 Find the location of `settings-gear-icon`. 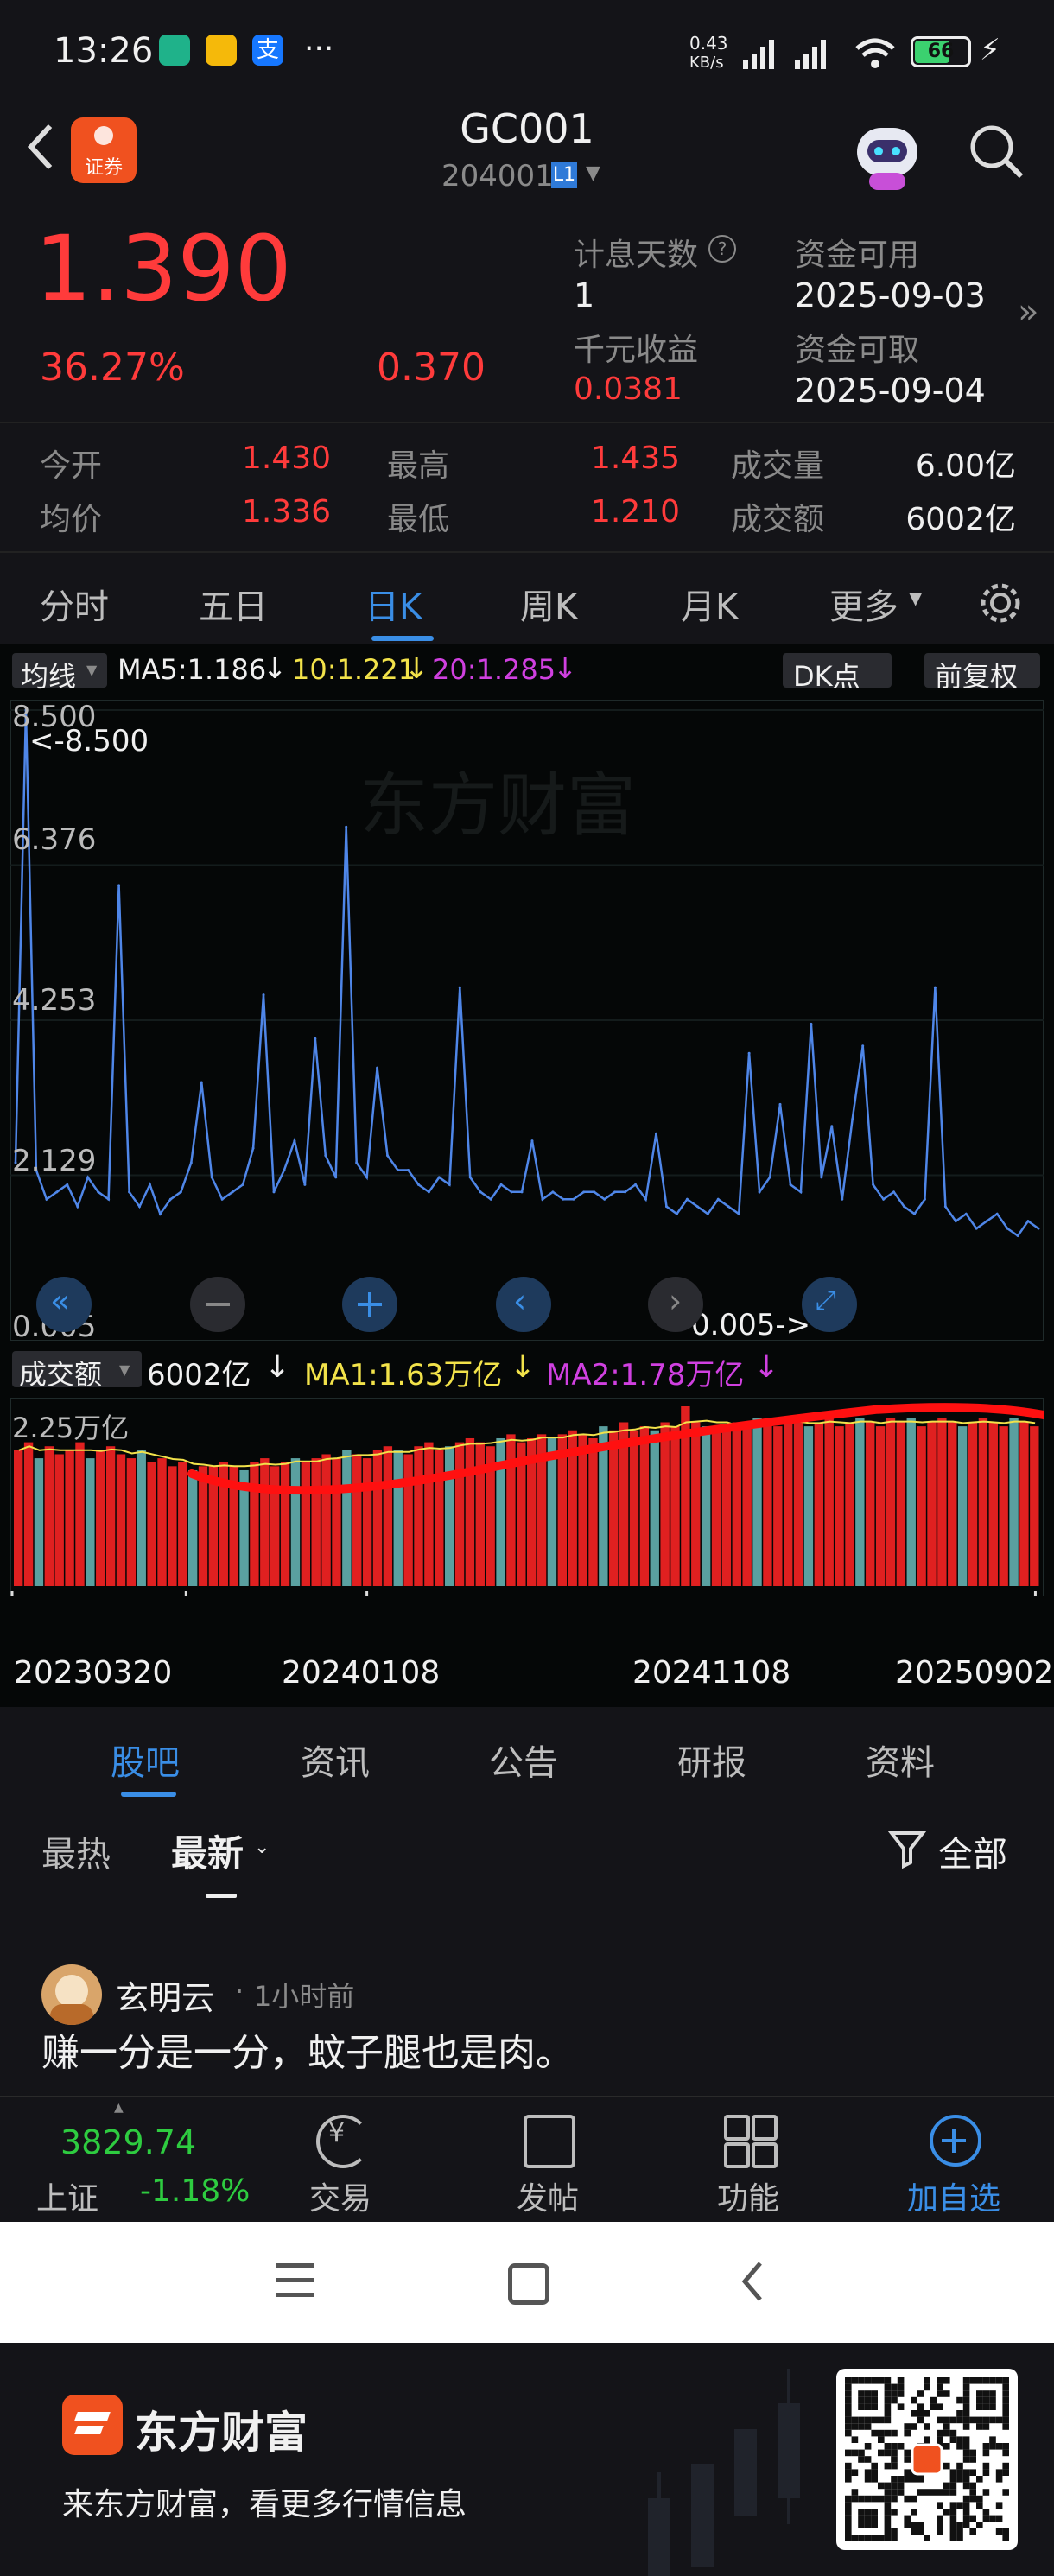

settings-gear-icon is located at coordinates (1000, 603).